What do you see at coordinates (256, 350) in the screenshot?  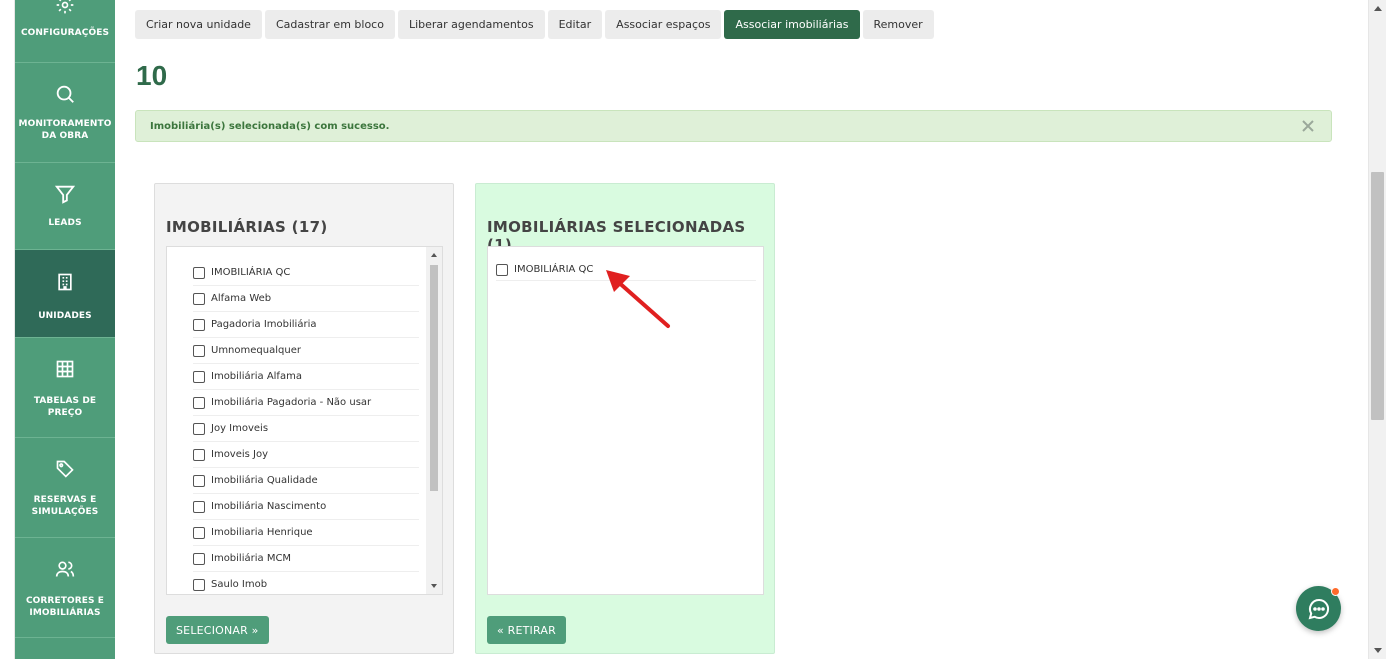 I see `list-item-label: Umnomequalquer` at bounding box center [256, 350].